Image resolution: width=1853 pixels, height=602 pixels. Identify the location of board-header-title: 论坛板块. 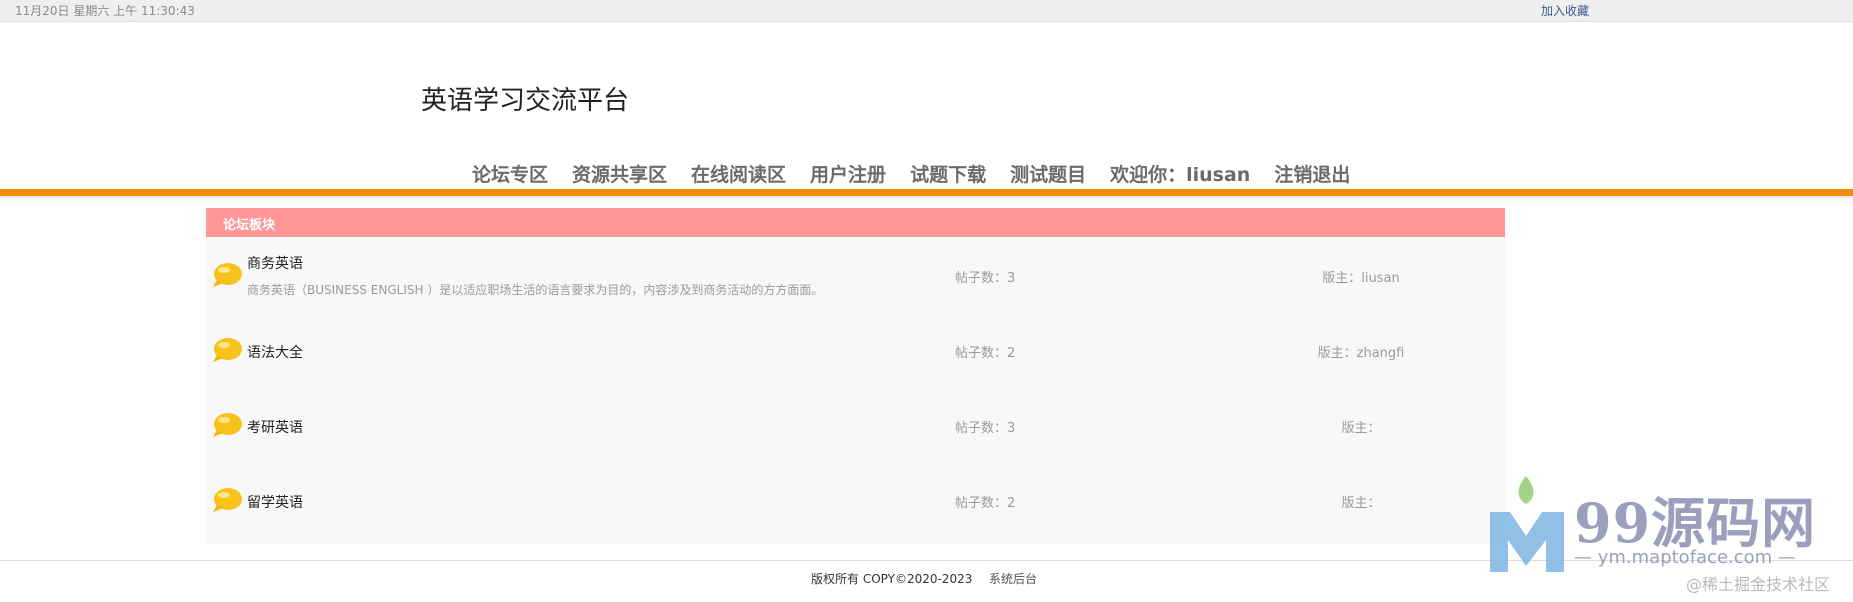
(249, 225).